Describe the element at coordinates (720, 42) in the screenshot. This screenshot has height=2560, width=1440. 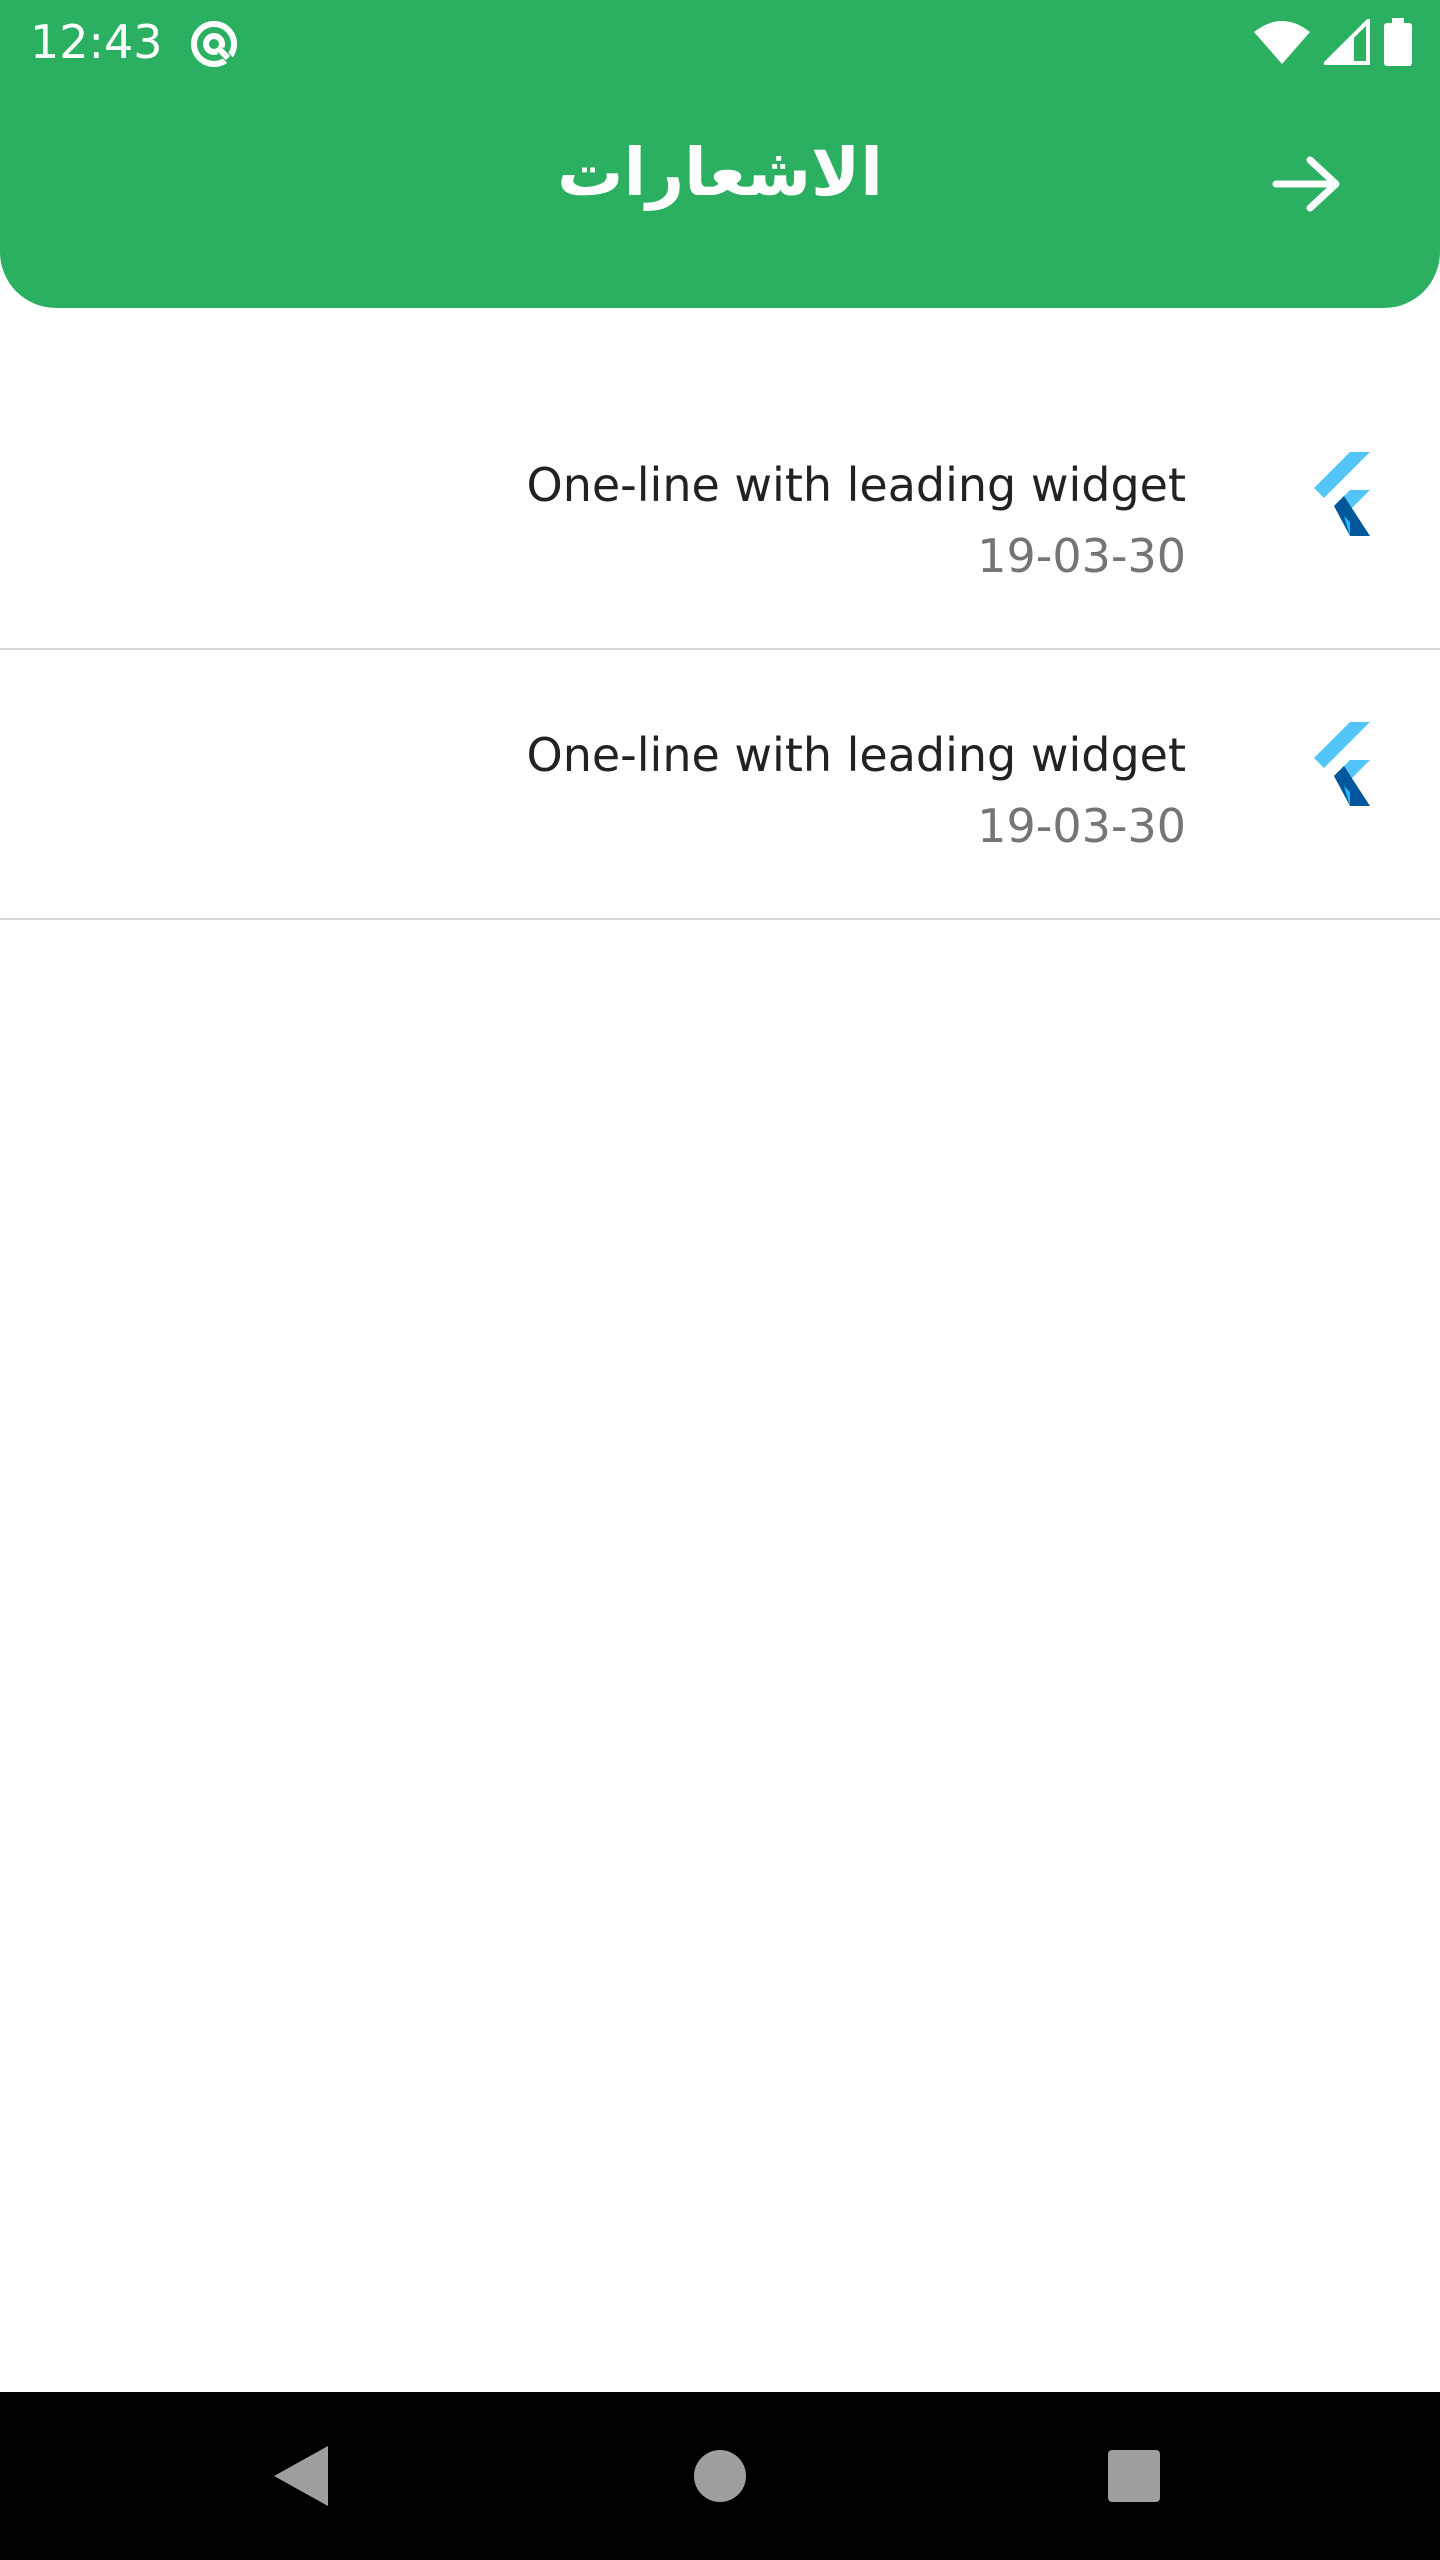
I see `status-bar: 12:43` at that location.